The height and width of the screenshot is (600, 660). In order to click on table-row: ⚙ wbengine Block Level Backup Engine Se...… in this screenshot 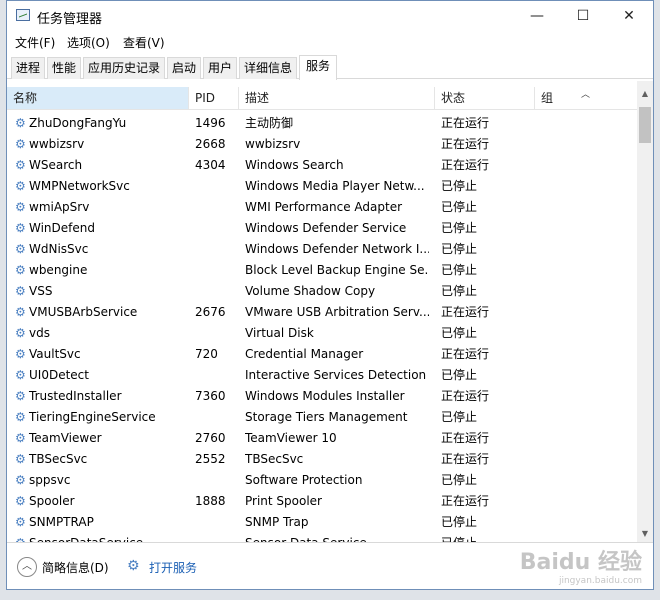, I will do `click(322, 270)`.